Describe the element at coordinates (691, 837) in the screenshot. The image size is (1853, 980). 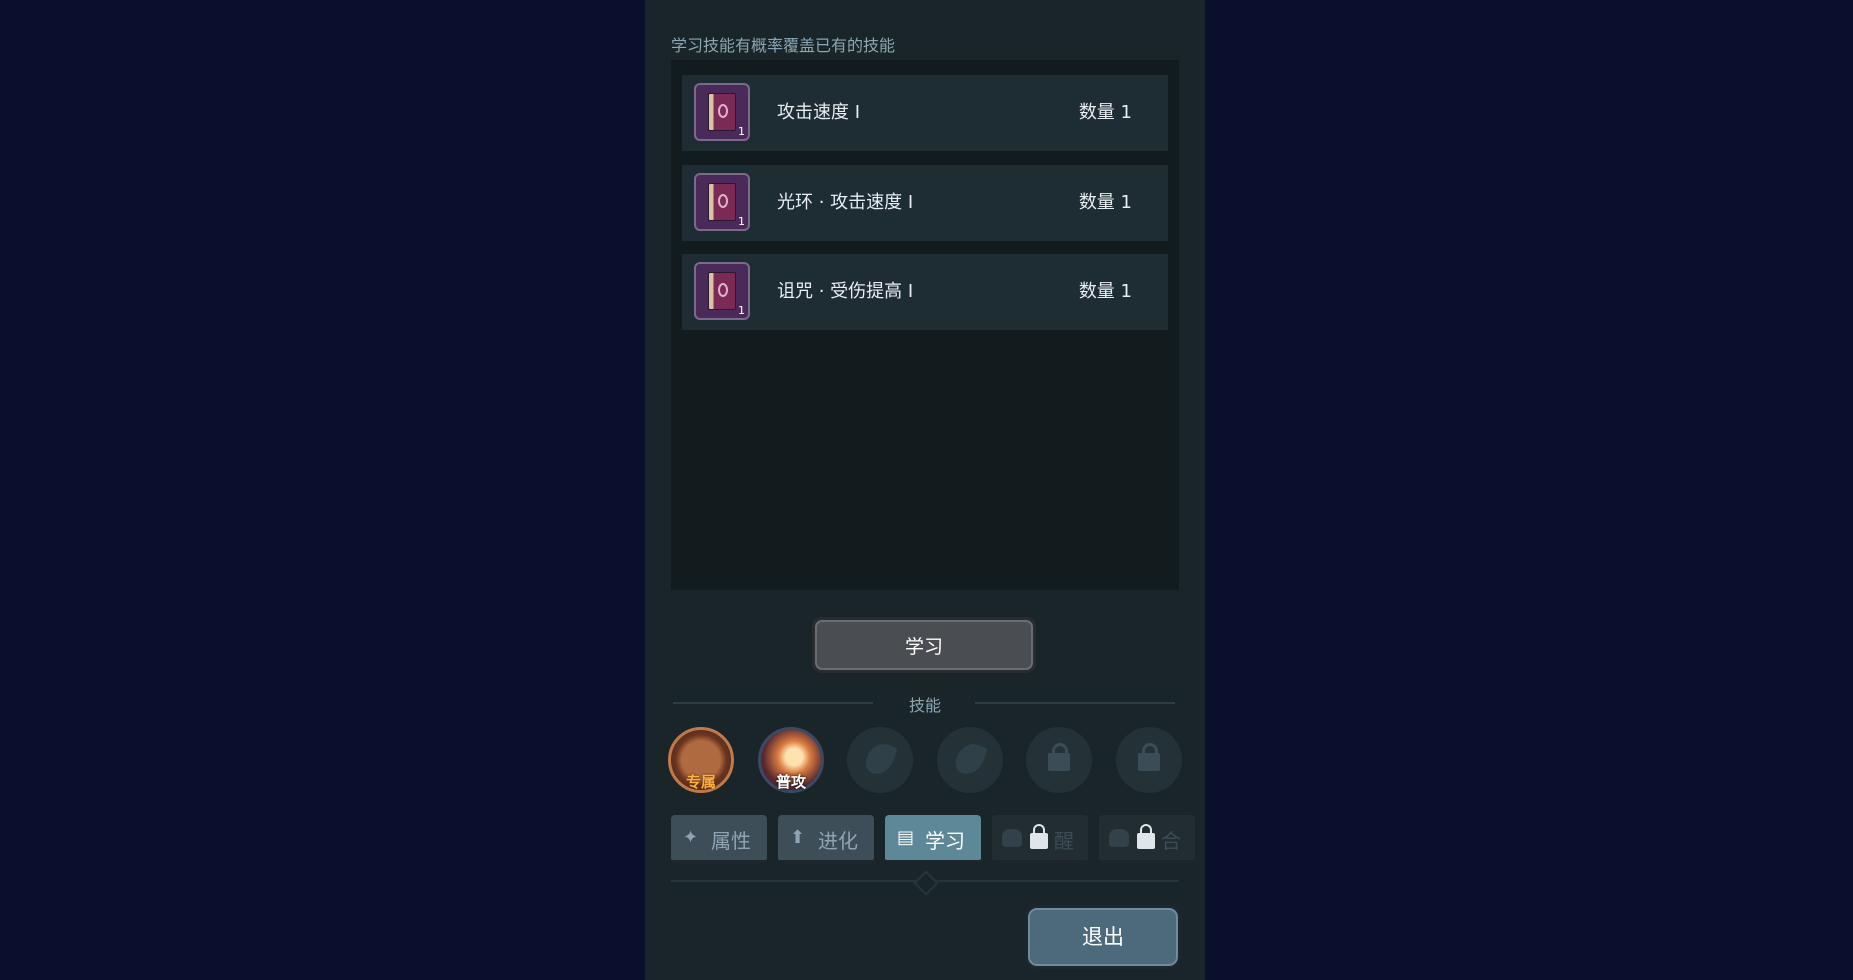
I see `paw-icon: ✦` at that location.